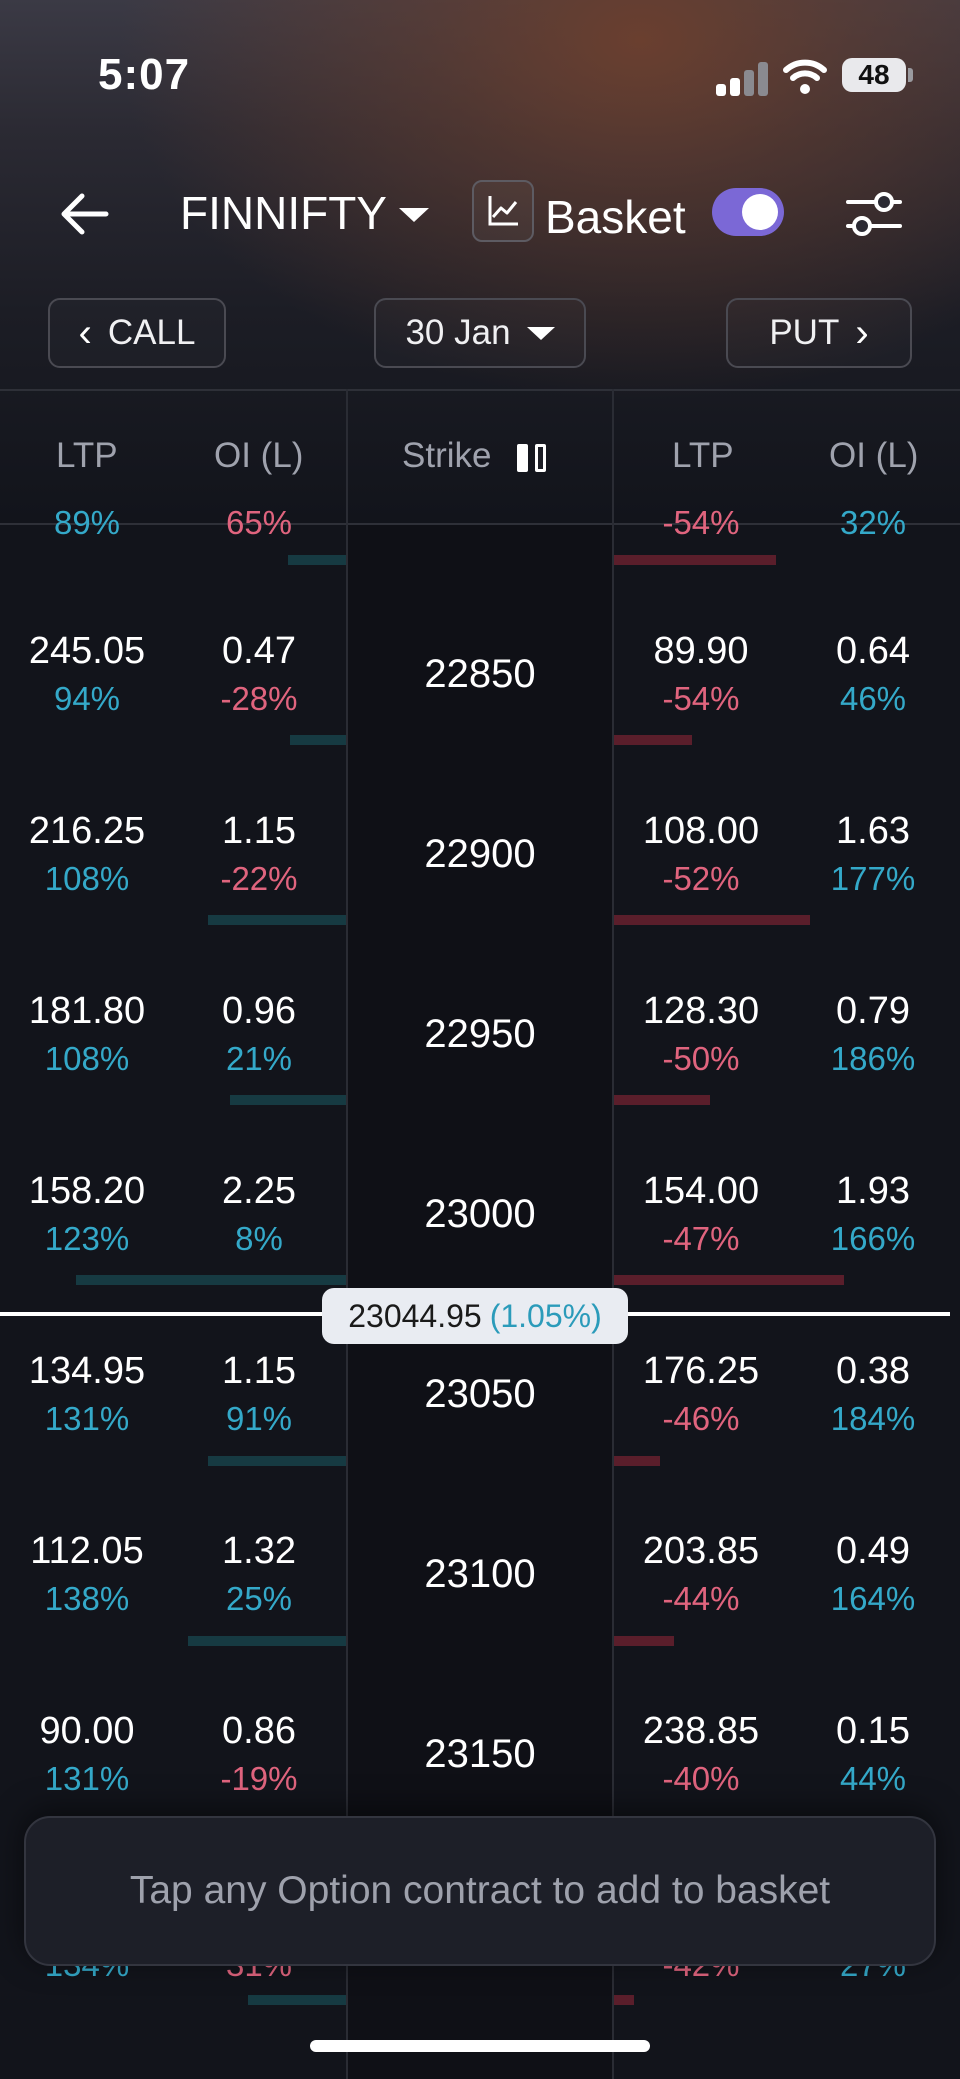 This screenshot has width=960, height=2079. I want to click on instrument-selector: FINNIFTY, so click(304, 213).